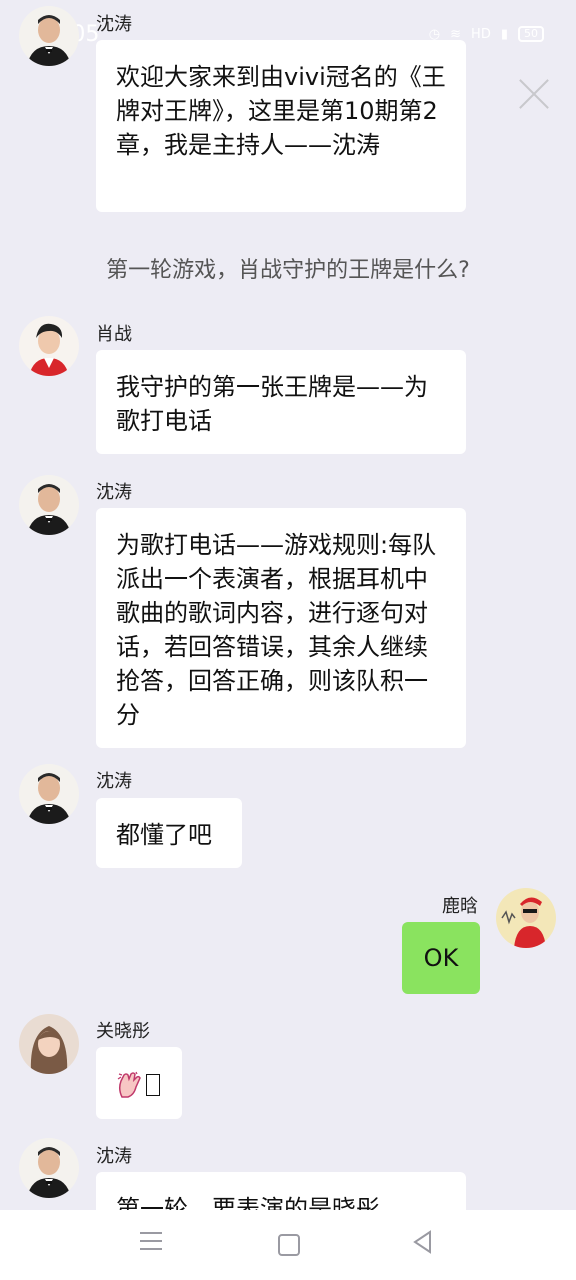 The image size is (576, 1280). I want to click on close-icon, so click(534, 94).